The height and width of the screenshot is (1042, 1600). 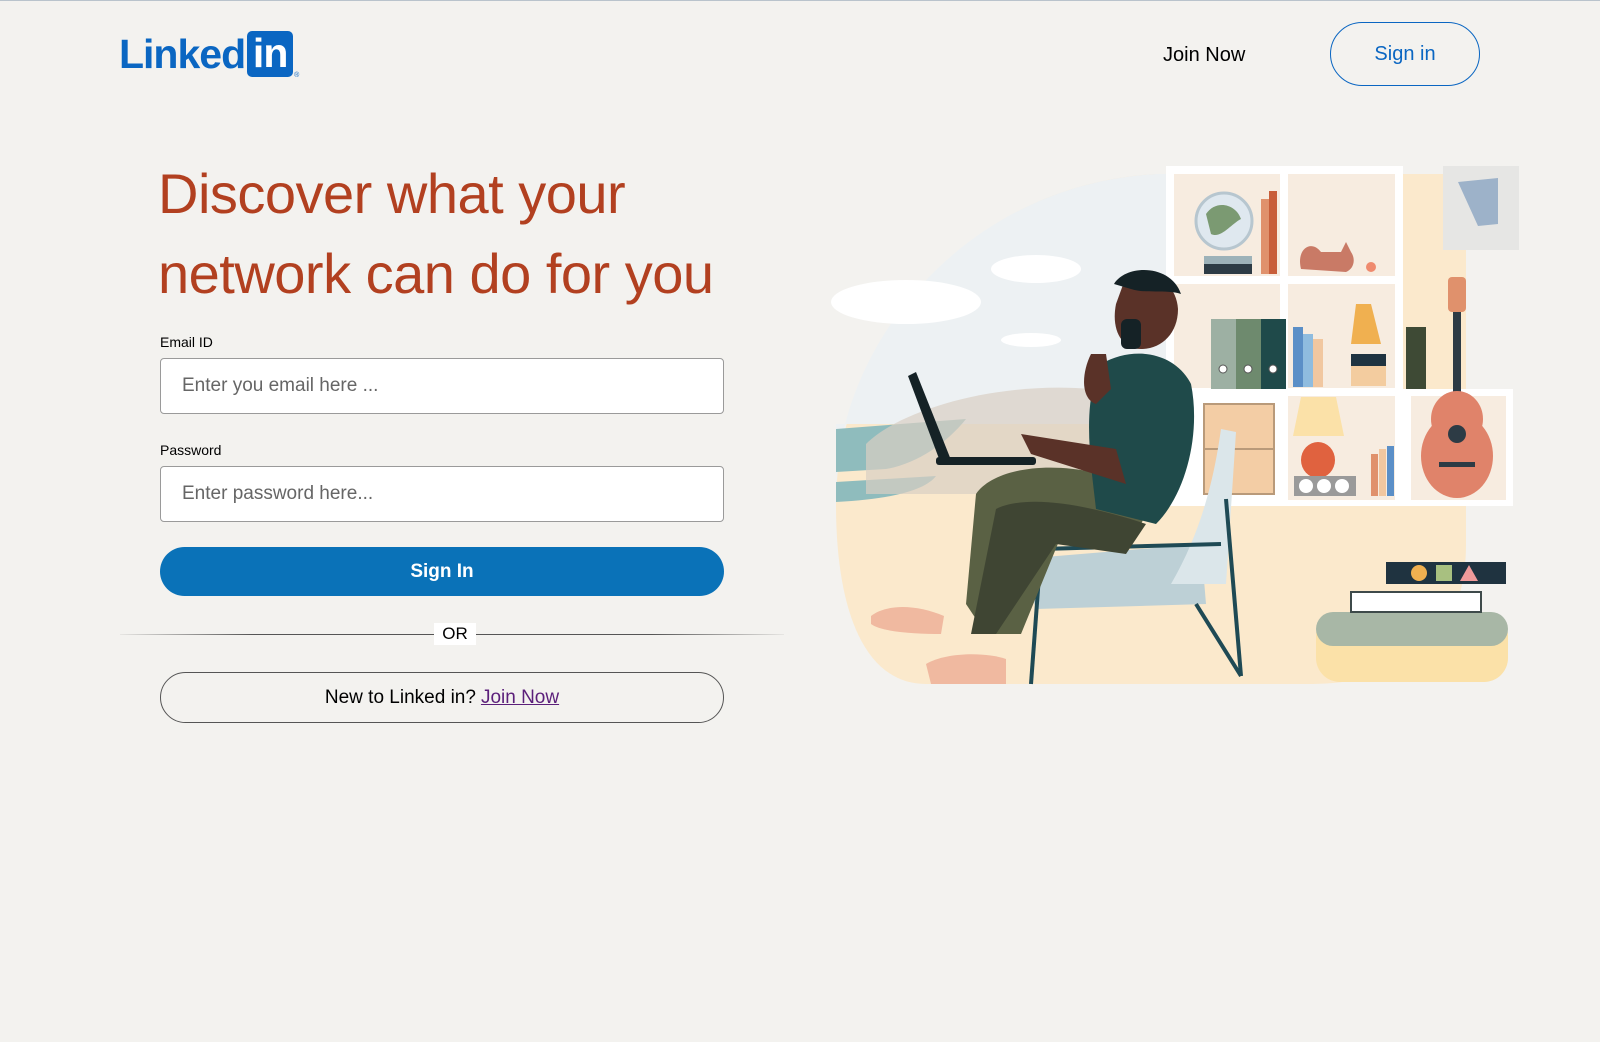 I want to click on logo-registered-mark: ®, so click(x=297, y=75).